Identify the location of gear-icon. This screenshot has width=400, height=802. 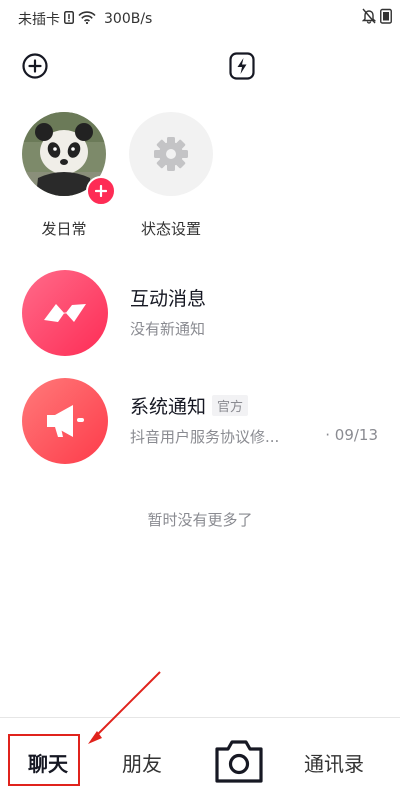
(171, 154).